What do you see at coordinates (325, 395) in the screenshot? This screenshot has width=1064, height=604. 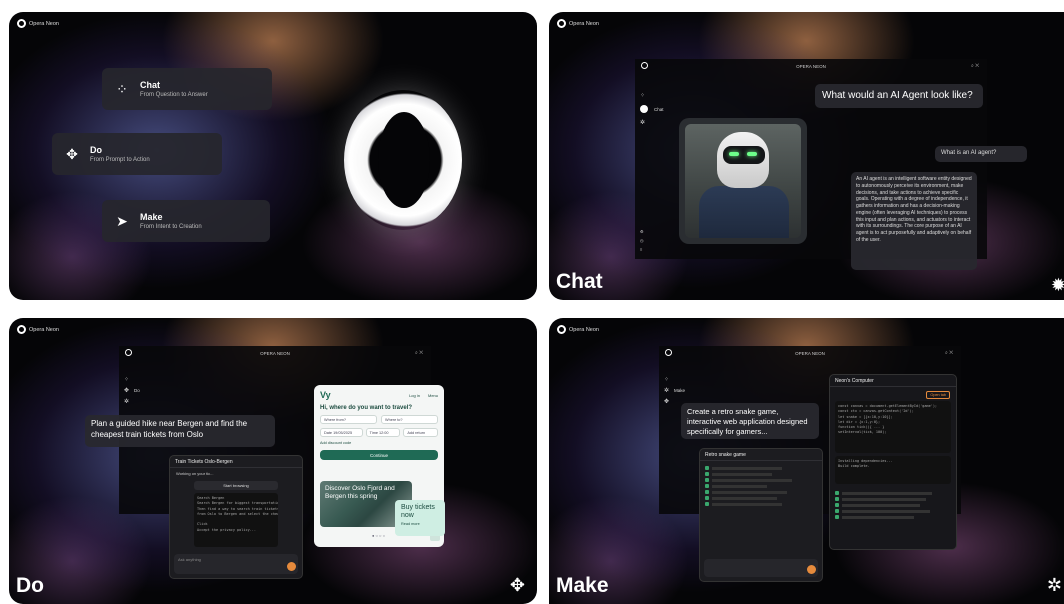 I see `vy-logo-icon: Vy` at bounding box center [325, 395].